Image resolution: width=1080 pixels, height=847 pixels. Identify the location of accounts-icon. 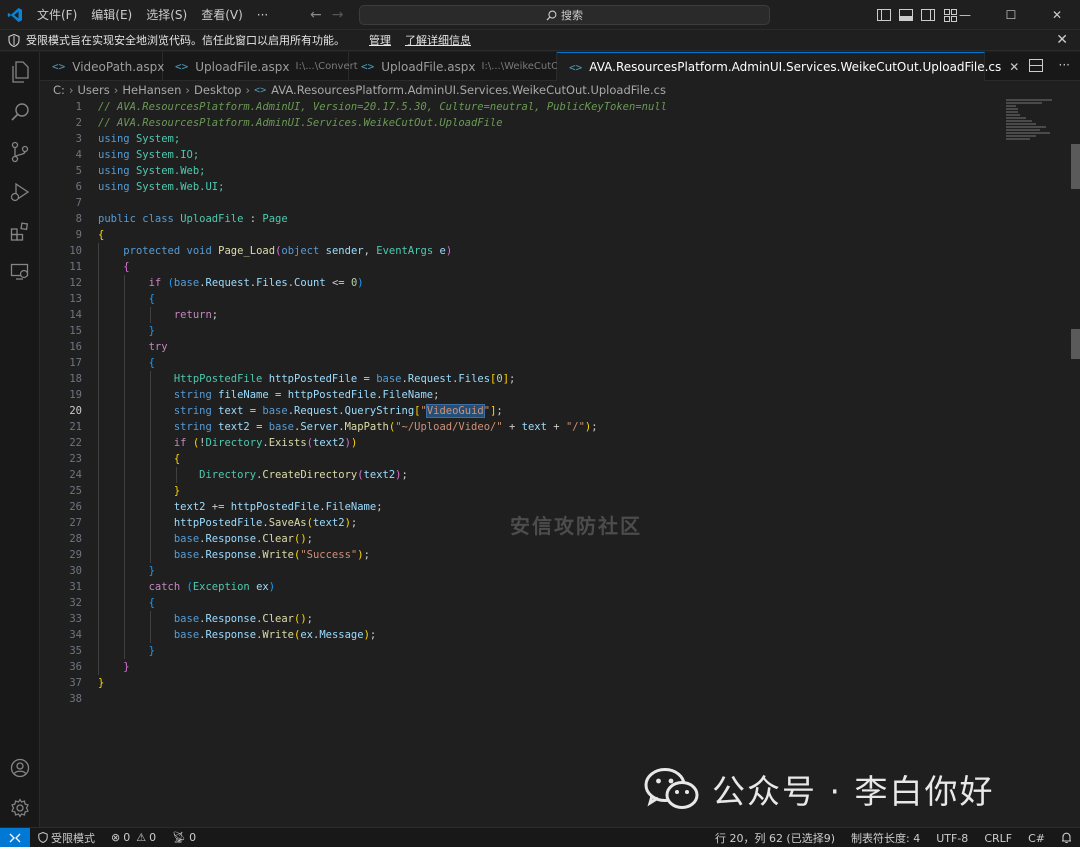
(20, 768).